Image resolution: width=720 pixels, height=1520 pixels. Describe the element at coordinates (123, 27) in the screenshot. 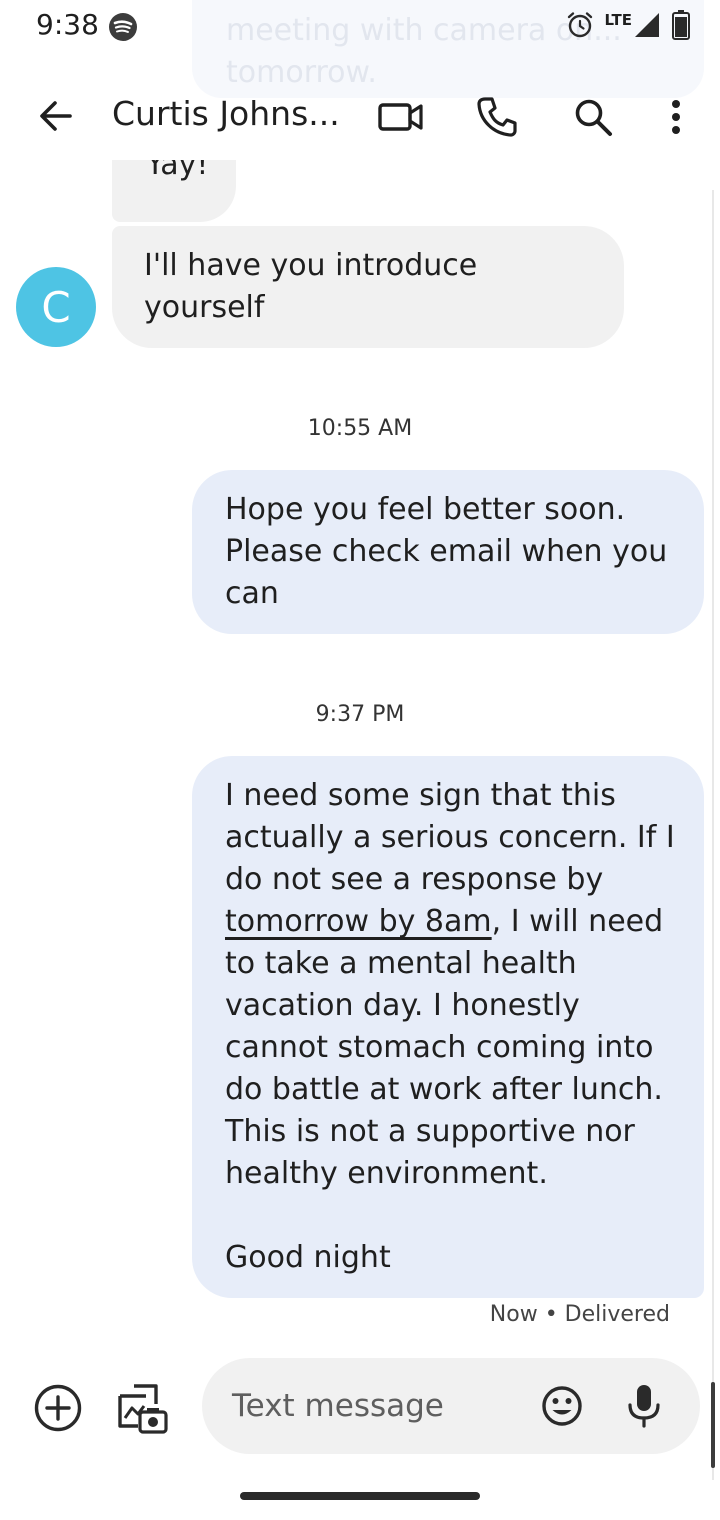

I see `spotify-icon` at that location.